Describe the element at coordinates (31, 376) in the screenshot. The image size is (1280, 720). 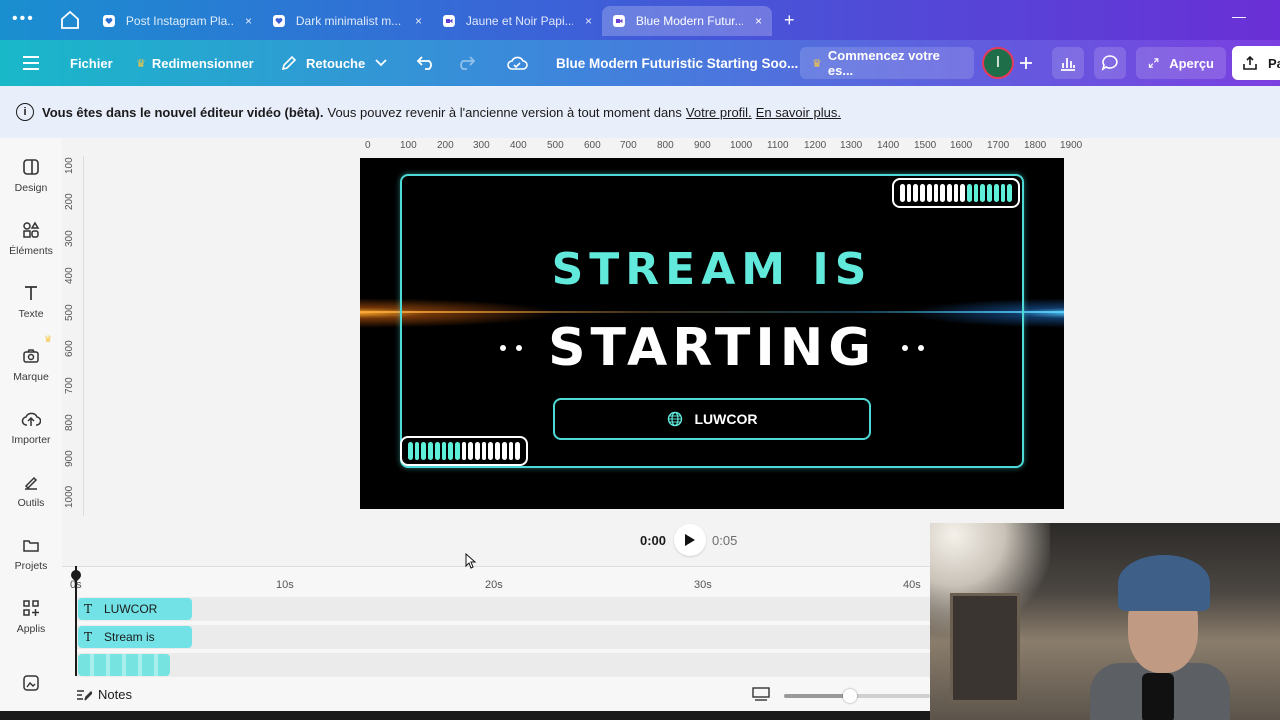
I see `sidebar-item-brand: Marque` at that location.